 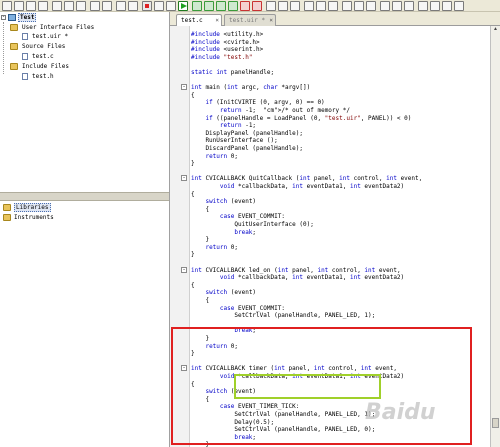 What do you see at coordinates (245, 6) in the screenshot?
I see `breakpoint-icon` at bounding box center [245, 6].